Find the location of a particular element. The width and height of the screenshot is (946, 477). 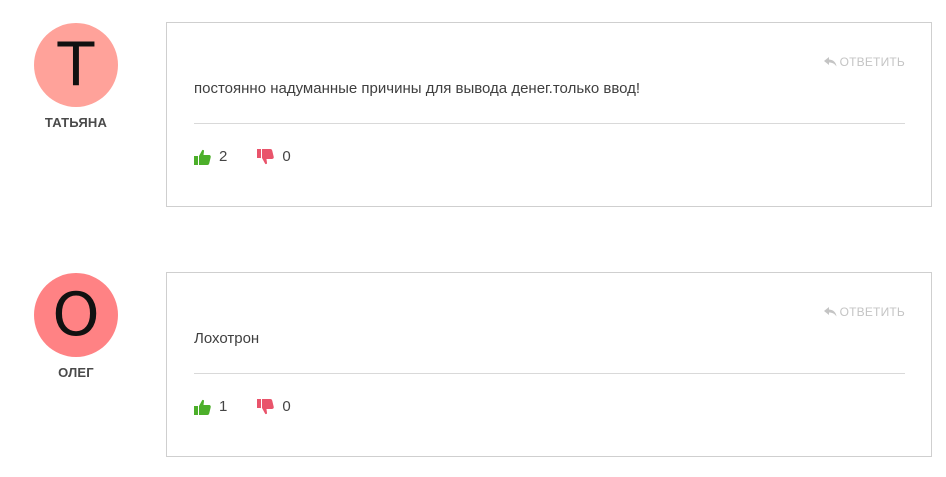

like-count: 1 is located at coordinates (223, 406).